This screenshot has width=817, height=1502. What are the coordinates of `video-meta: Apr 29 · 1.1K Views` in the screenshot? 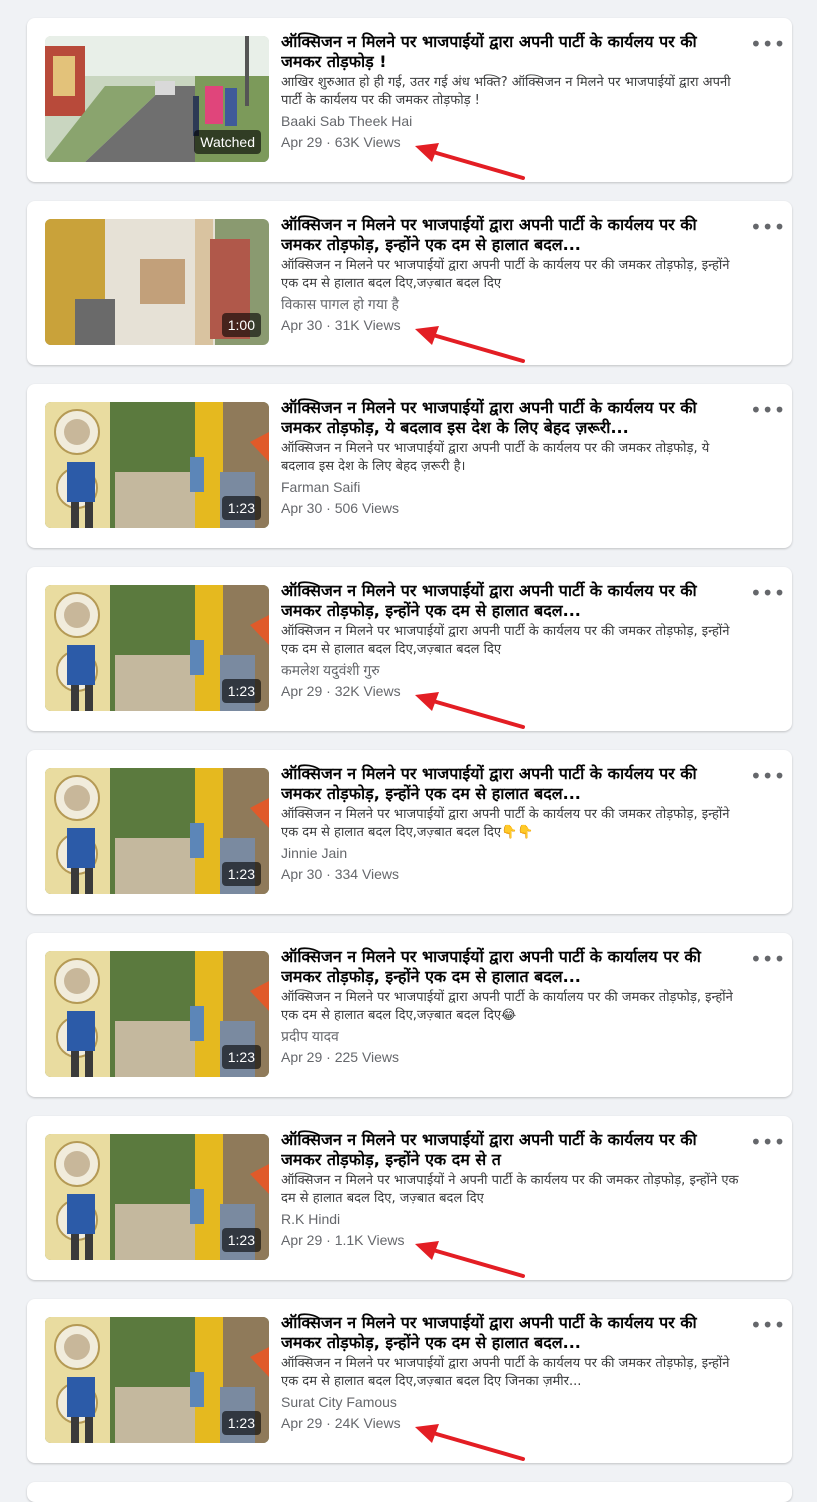 It's located at (343, 1240).